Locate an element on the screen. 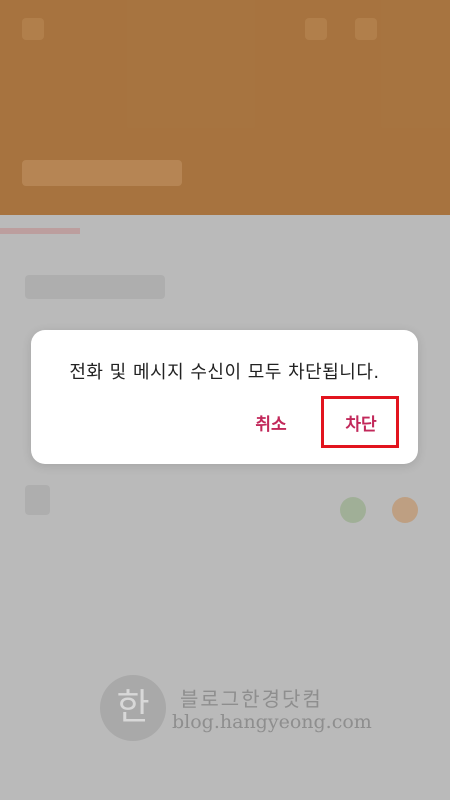 This screenshot has height=800, width=450. watermark-logo: 한 is located at coordinates (133, 708).